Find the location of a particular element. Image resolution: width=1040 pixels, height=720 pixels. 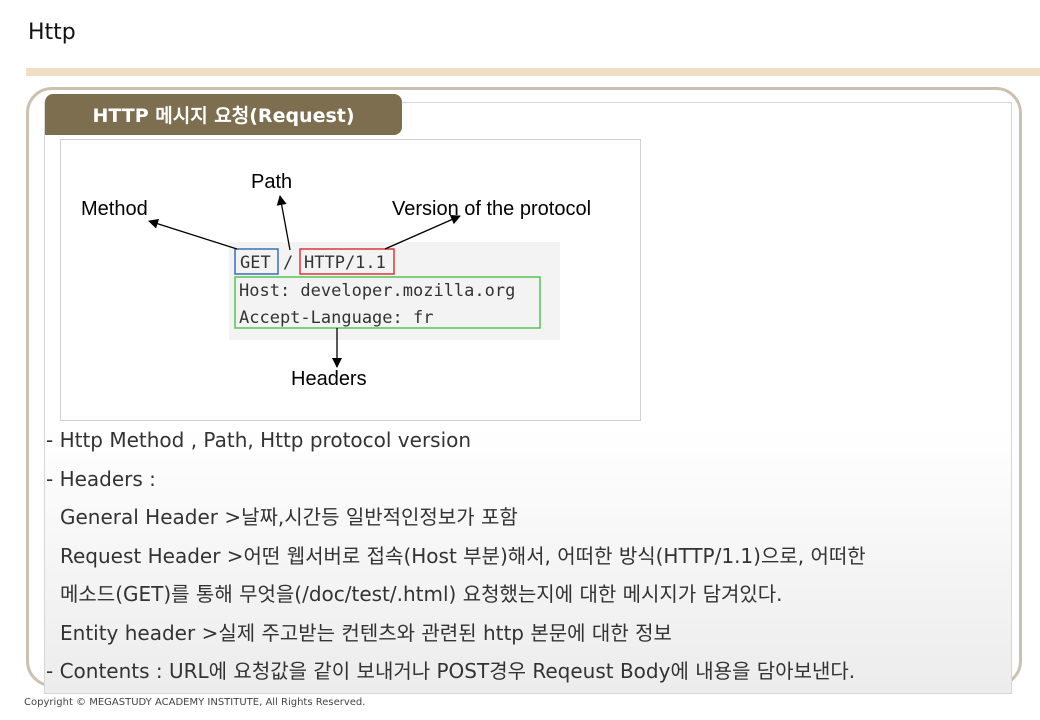

request-path-code: / is located at coordinates (288, 263).